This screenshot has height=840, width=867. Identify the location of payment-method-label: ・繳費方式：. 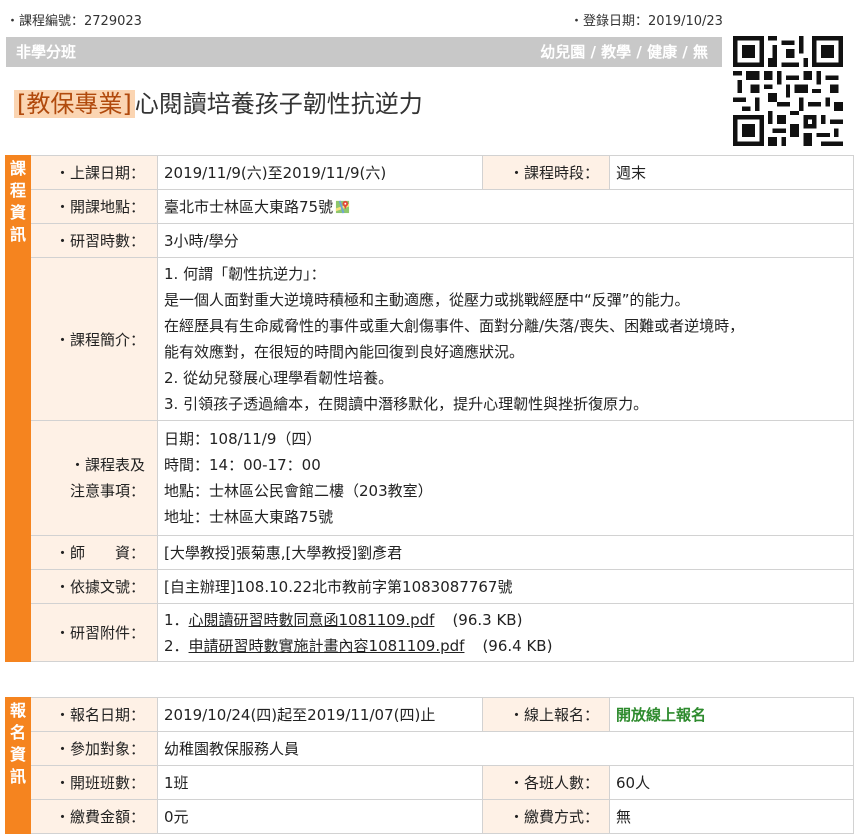
(546, 816).